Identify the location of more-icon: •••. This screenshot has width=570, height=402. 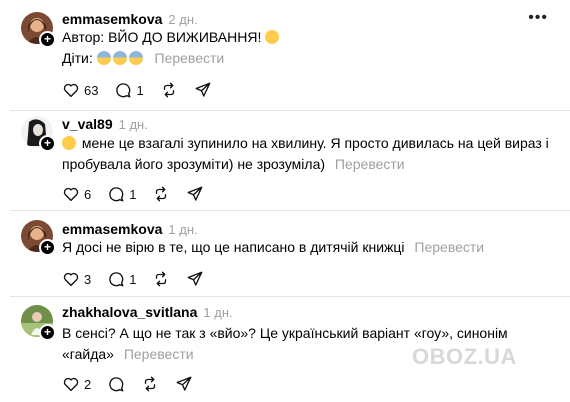
(538, 18).